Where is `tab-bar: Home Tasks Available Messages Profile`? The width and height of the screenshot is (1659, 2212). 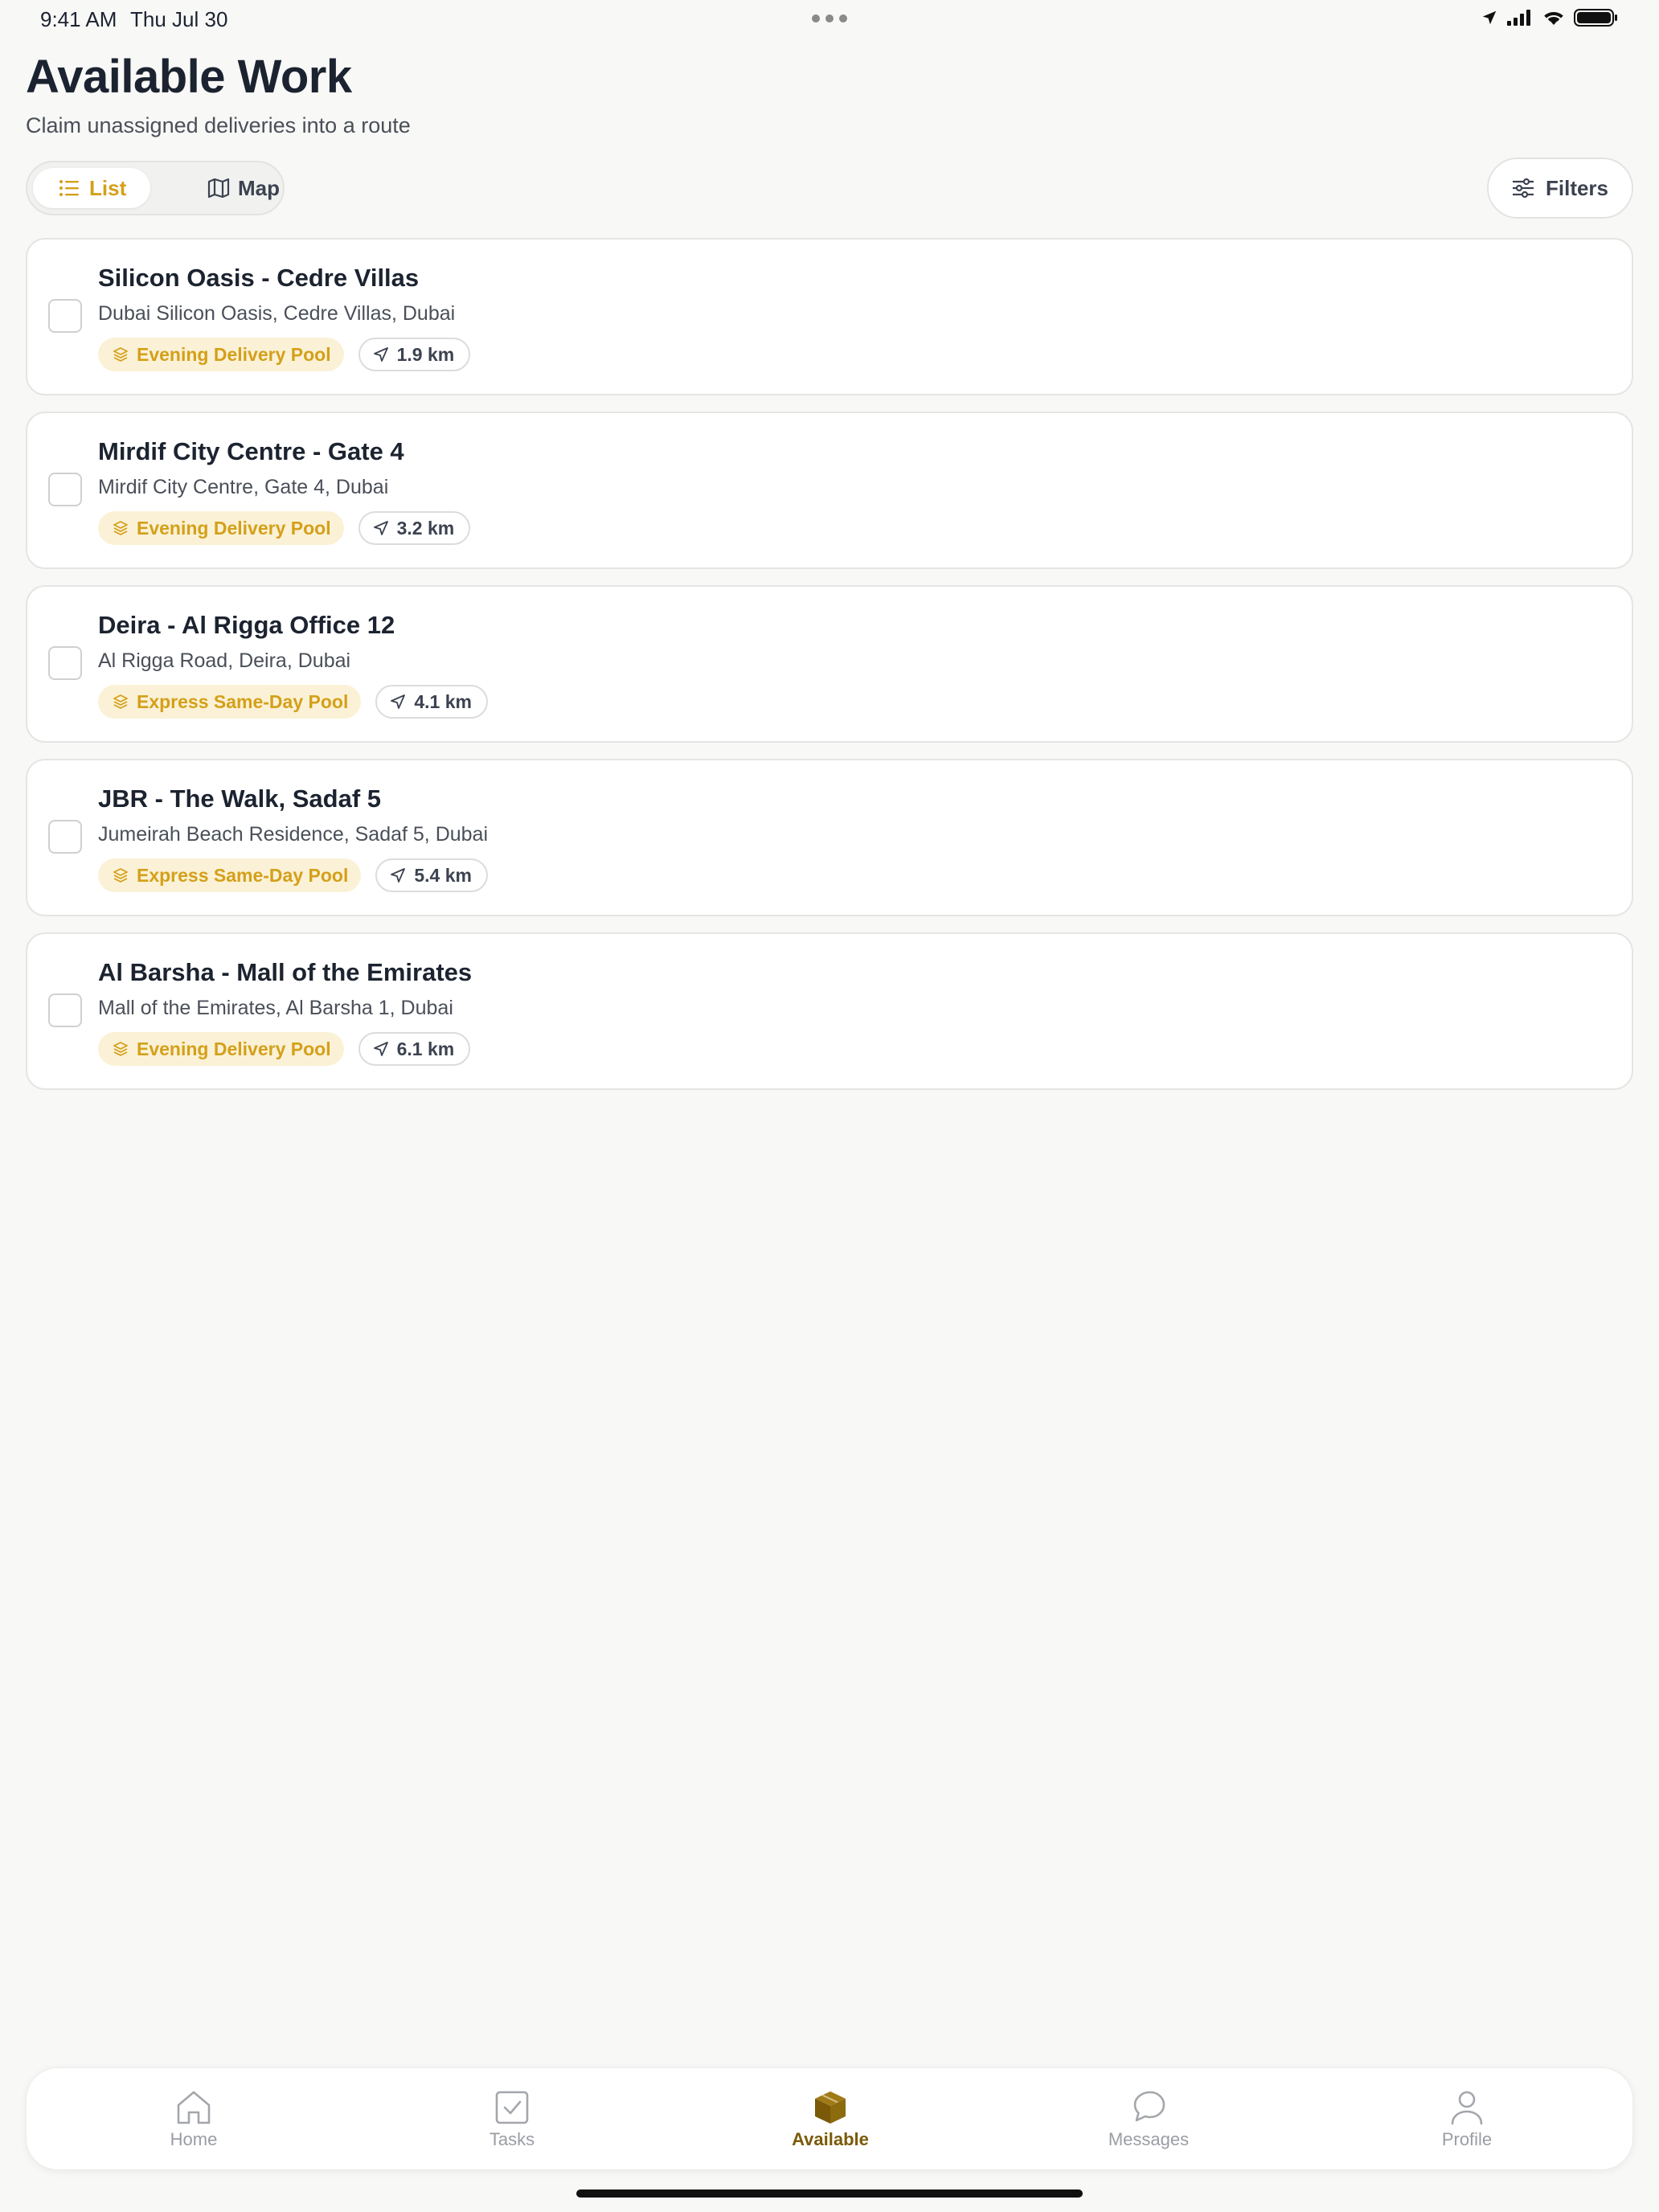 tab-bar: Home Tasks Available Messages Profile is located at coordinates (829, 2118).